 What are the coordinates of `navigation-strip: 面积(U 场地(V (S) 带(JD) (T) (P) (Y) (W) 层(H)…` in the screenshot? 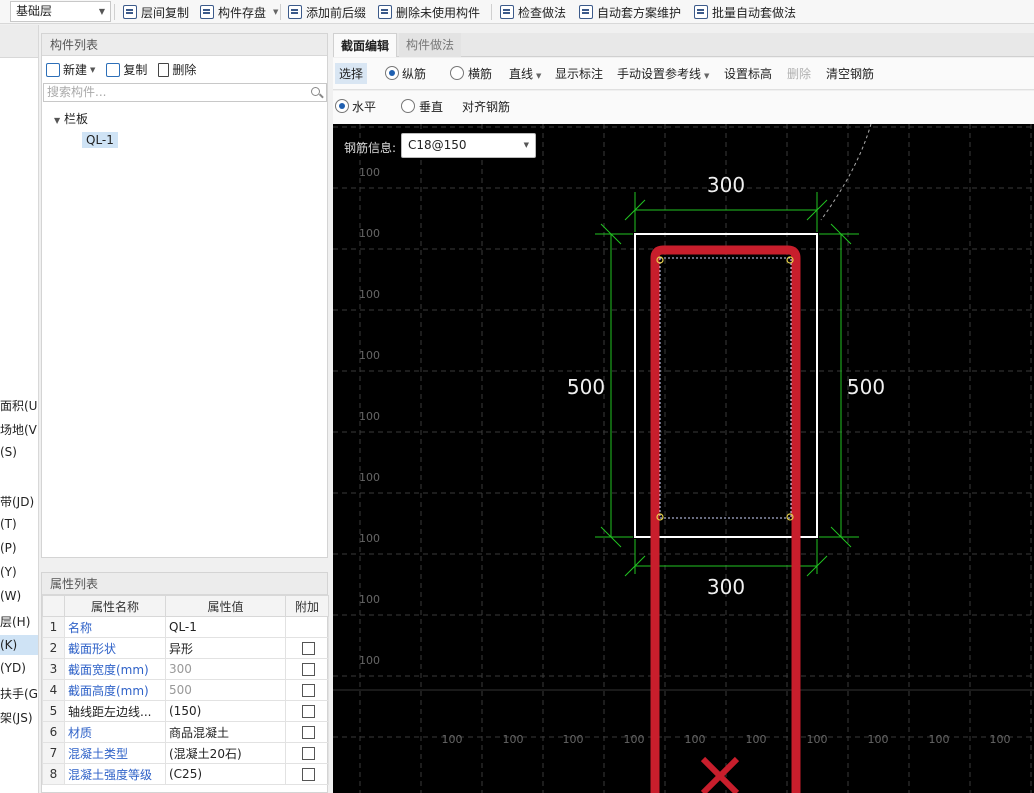 It's located at (19, 409).